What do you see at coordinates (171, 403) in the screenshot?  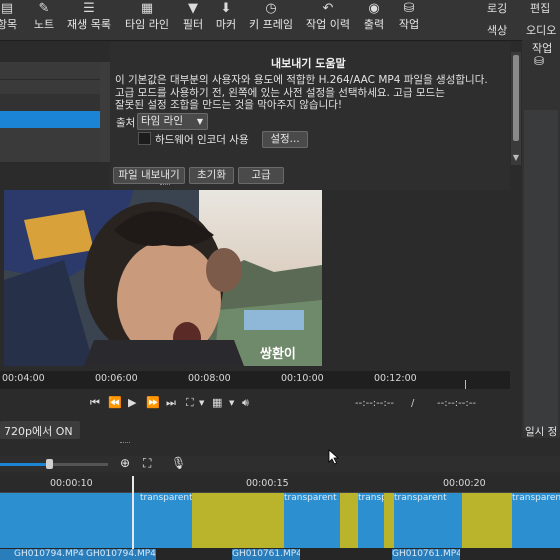 I see `skip-to-end-icon: ⏭` at bounding box center [171, 403].